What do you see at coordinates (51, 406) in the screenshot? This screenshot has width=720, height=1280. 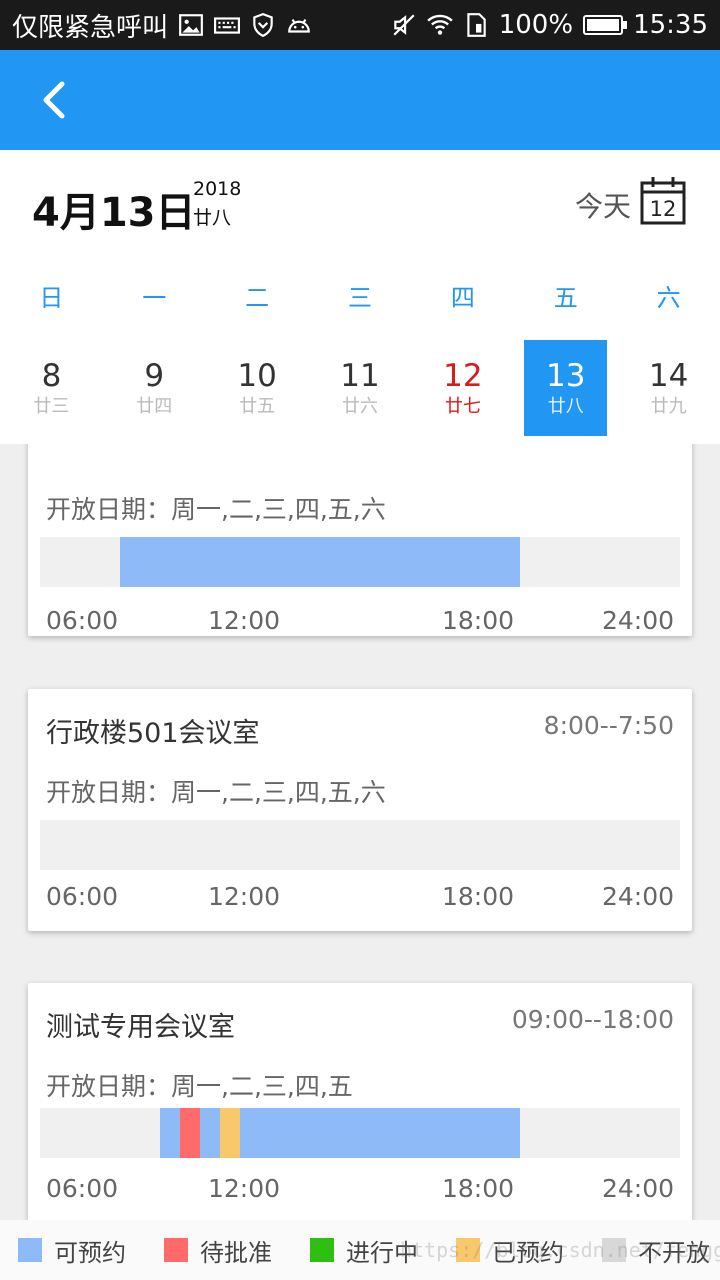 I see `day-lunar: 廿三` at bounding box center [51, 406].